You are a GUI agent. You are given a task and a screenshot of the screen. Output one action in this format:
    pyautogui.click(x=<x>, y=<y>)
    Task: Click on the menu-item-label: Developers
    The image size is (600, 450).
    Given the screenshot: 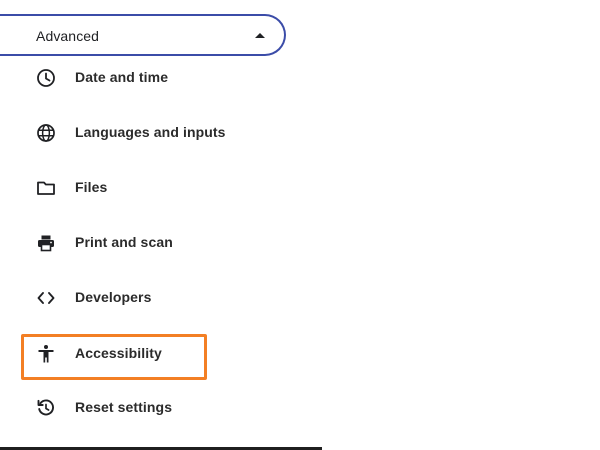 What is the action you would take?
    pyautogui.click(x=113, y=297)
    